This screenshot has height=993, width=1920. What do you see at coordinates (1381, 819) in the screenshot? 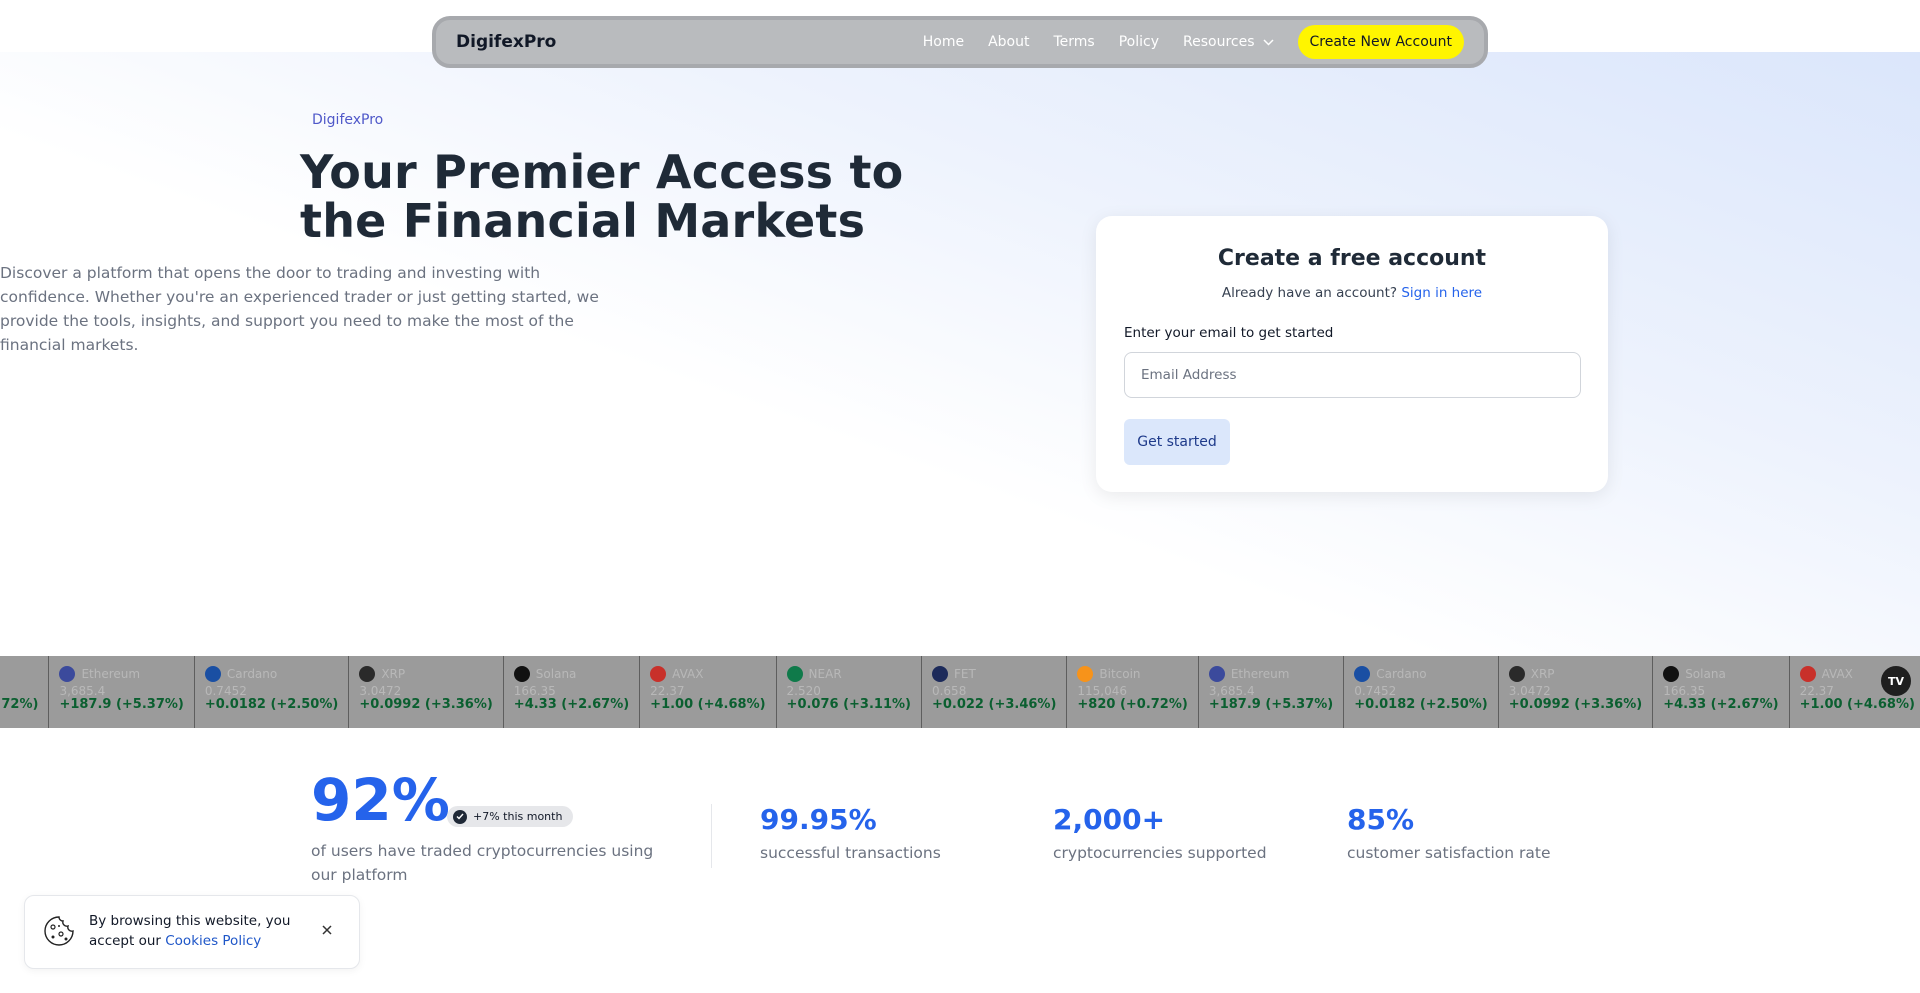
I see `stat-value: 85%` at bounding box center [1381, 819].